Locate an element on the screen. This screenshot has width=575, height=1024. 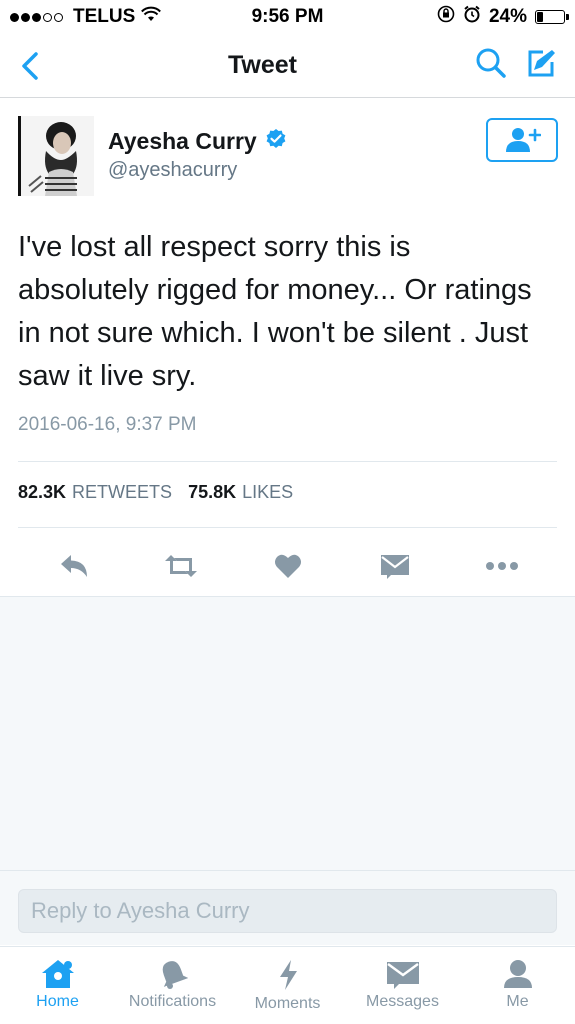
reply-input: Reply to Ayesha Curry is located at coordinates (287, 911).